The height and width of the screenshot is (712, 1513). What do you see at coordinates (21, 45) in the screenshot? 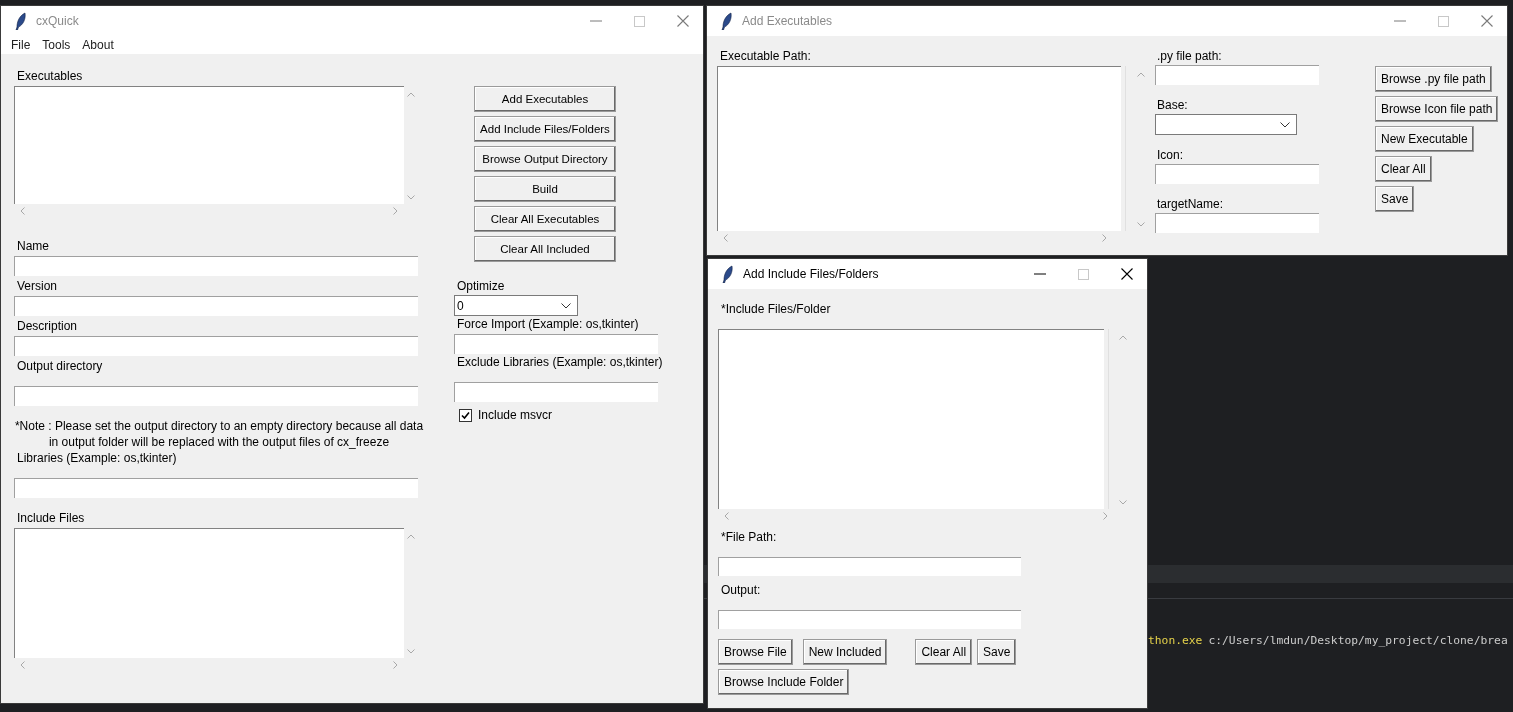
I see `menu-item: File` at bounding box center [21, 45].